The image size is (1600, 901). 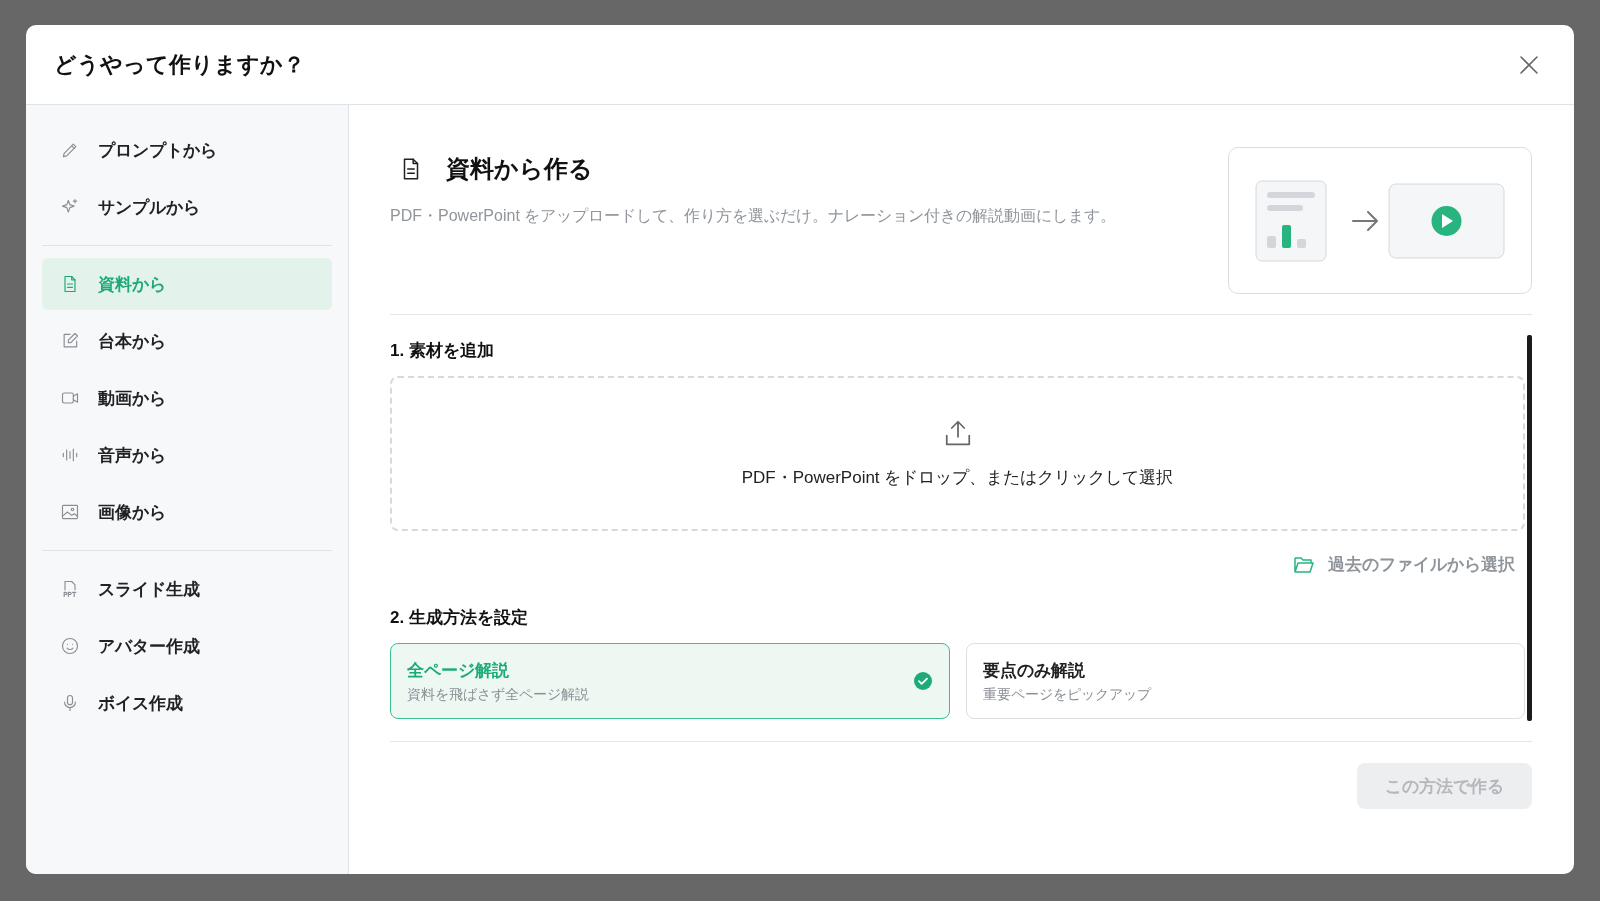 What do you see at coordinates (187, 512) in the screenshot?
I see `sidebar-item: 画像から` at bounding box center [187, 512].